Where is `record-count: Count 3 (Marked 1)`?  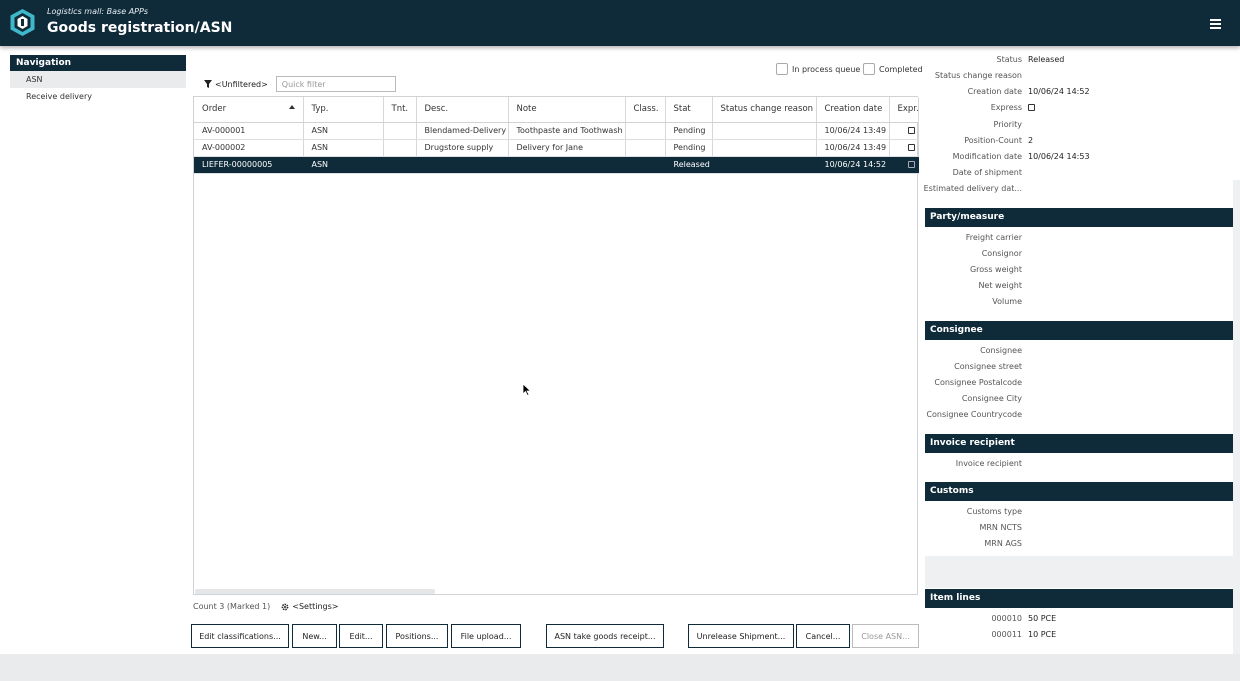 record-count: Count 3 (Marked 1) is located at coordinates (232, 606).